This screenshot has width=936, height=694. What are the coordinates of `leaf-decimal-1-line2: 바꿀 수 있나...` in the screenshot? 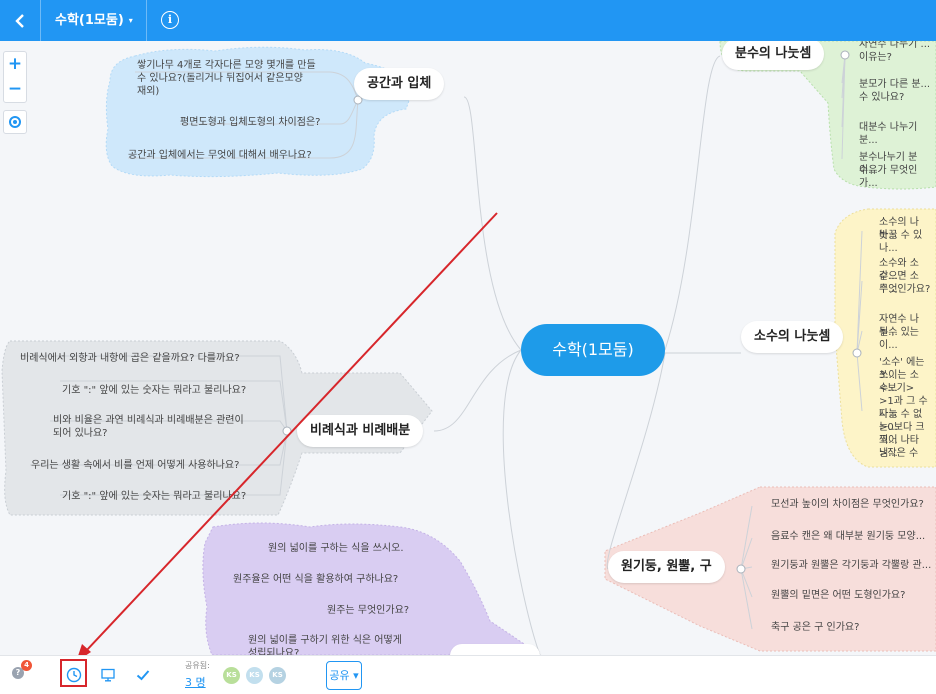 It's located at (901, 242).